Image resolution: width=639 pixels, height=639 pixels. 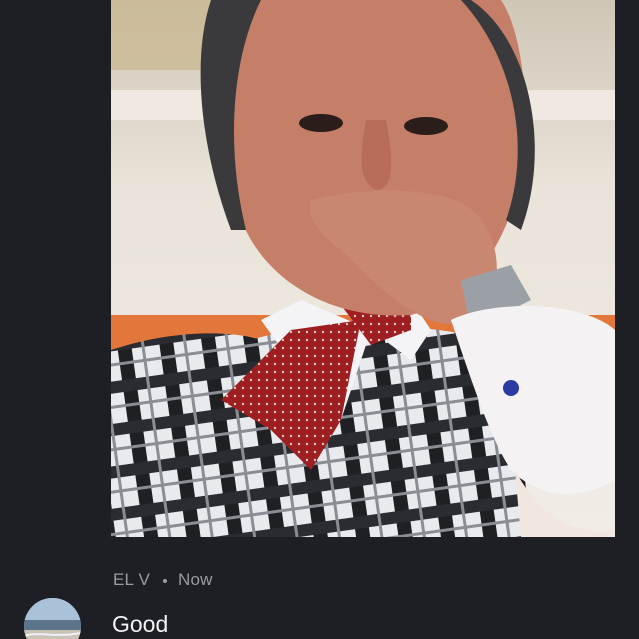 What do you see at coordinates (195, 579) in the screenshot?
I see `timestamp: Now` at bounding box center [195, 579].